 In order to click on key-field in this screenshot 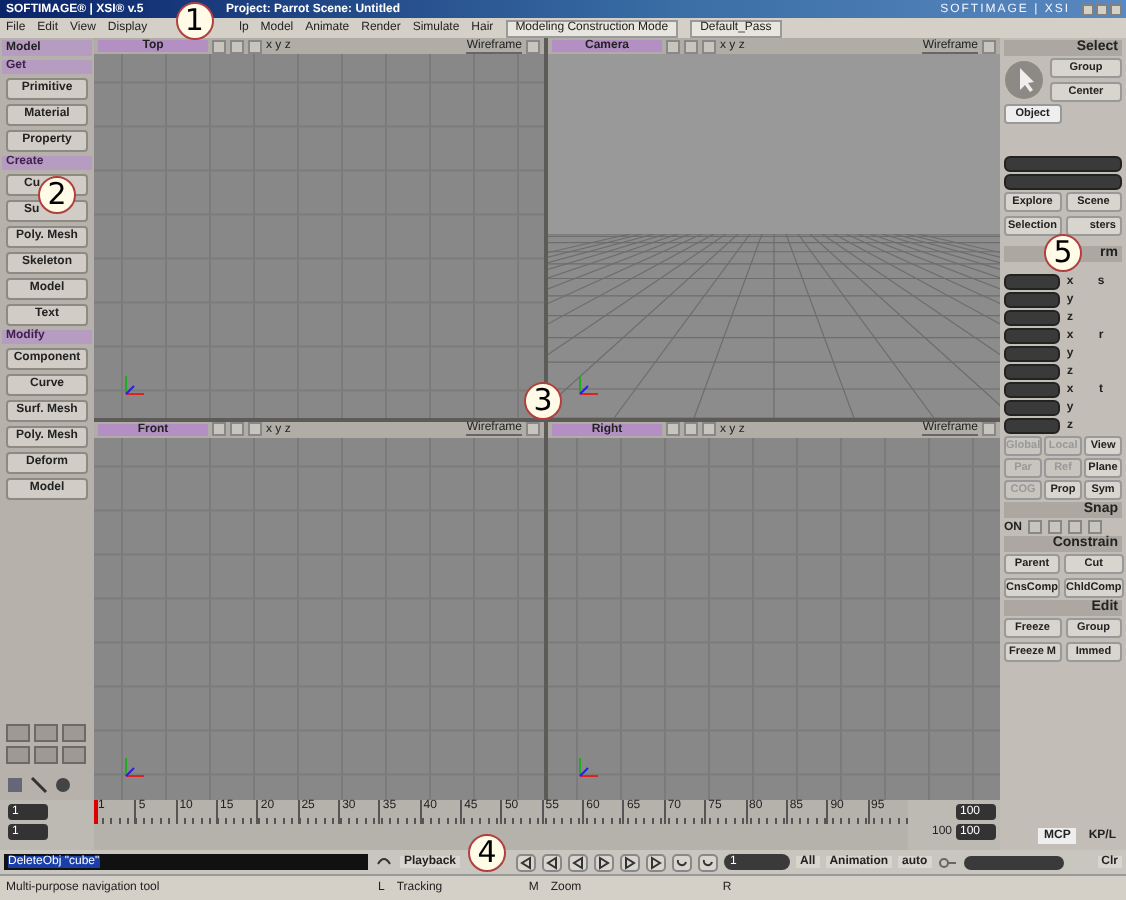, I will do `click(1013, 862)`.